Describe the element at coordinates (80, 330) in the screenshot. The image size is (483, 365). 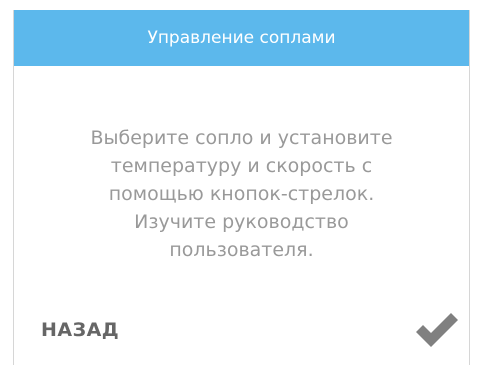
I see `back-button: НАЗАД` at that location.